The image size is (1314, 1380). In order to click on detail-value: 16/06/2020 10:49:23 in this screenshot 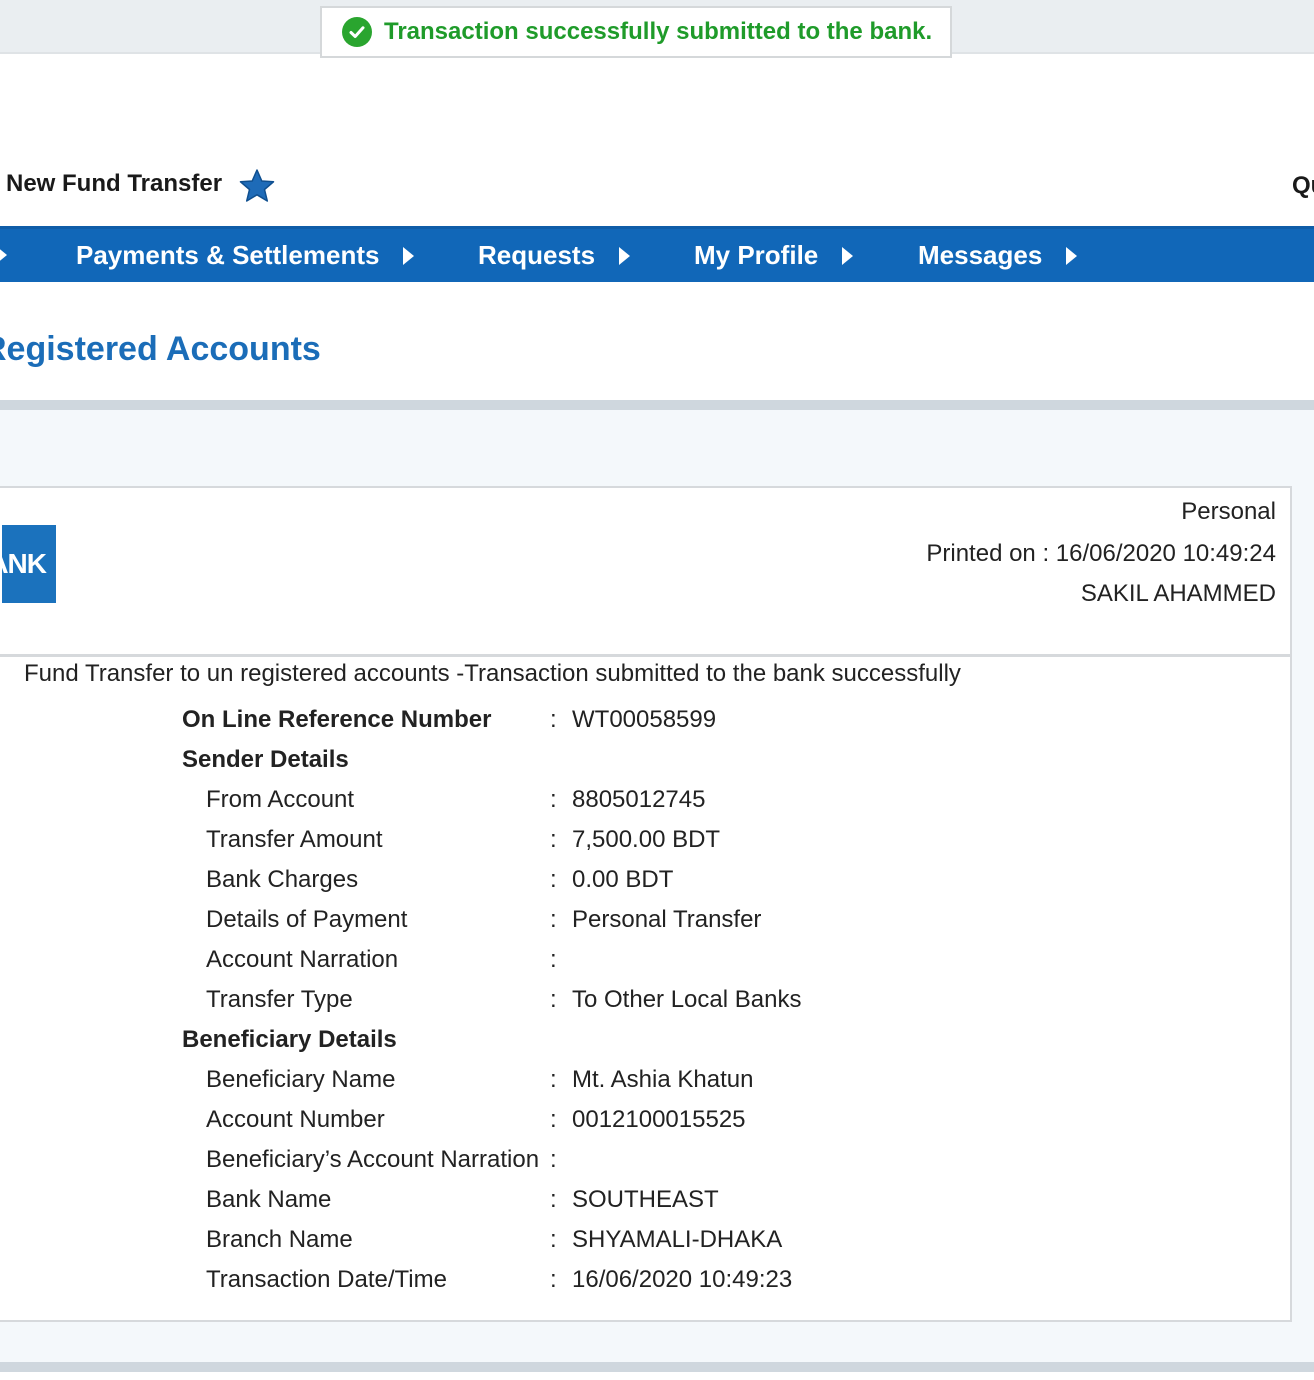, I will do `click(682, 1279)`.